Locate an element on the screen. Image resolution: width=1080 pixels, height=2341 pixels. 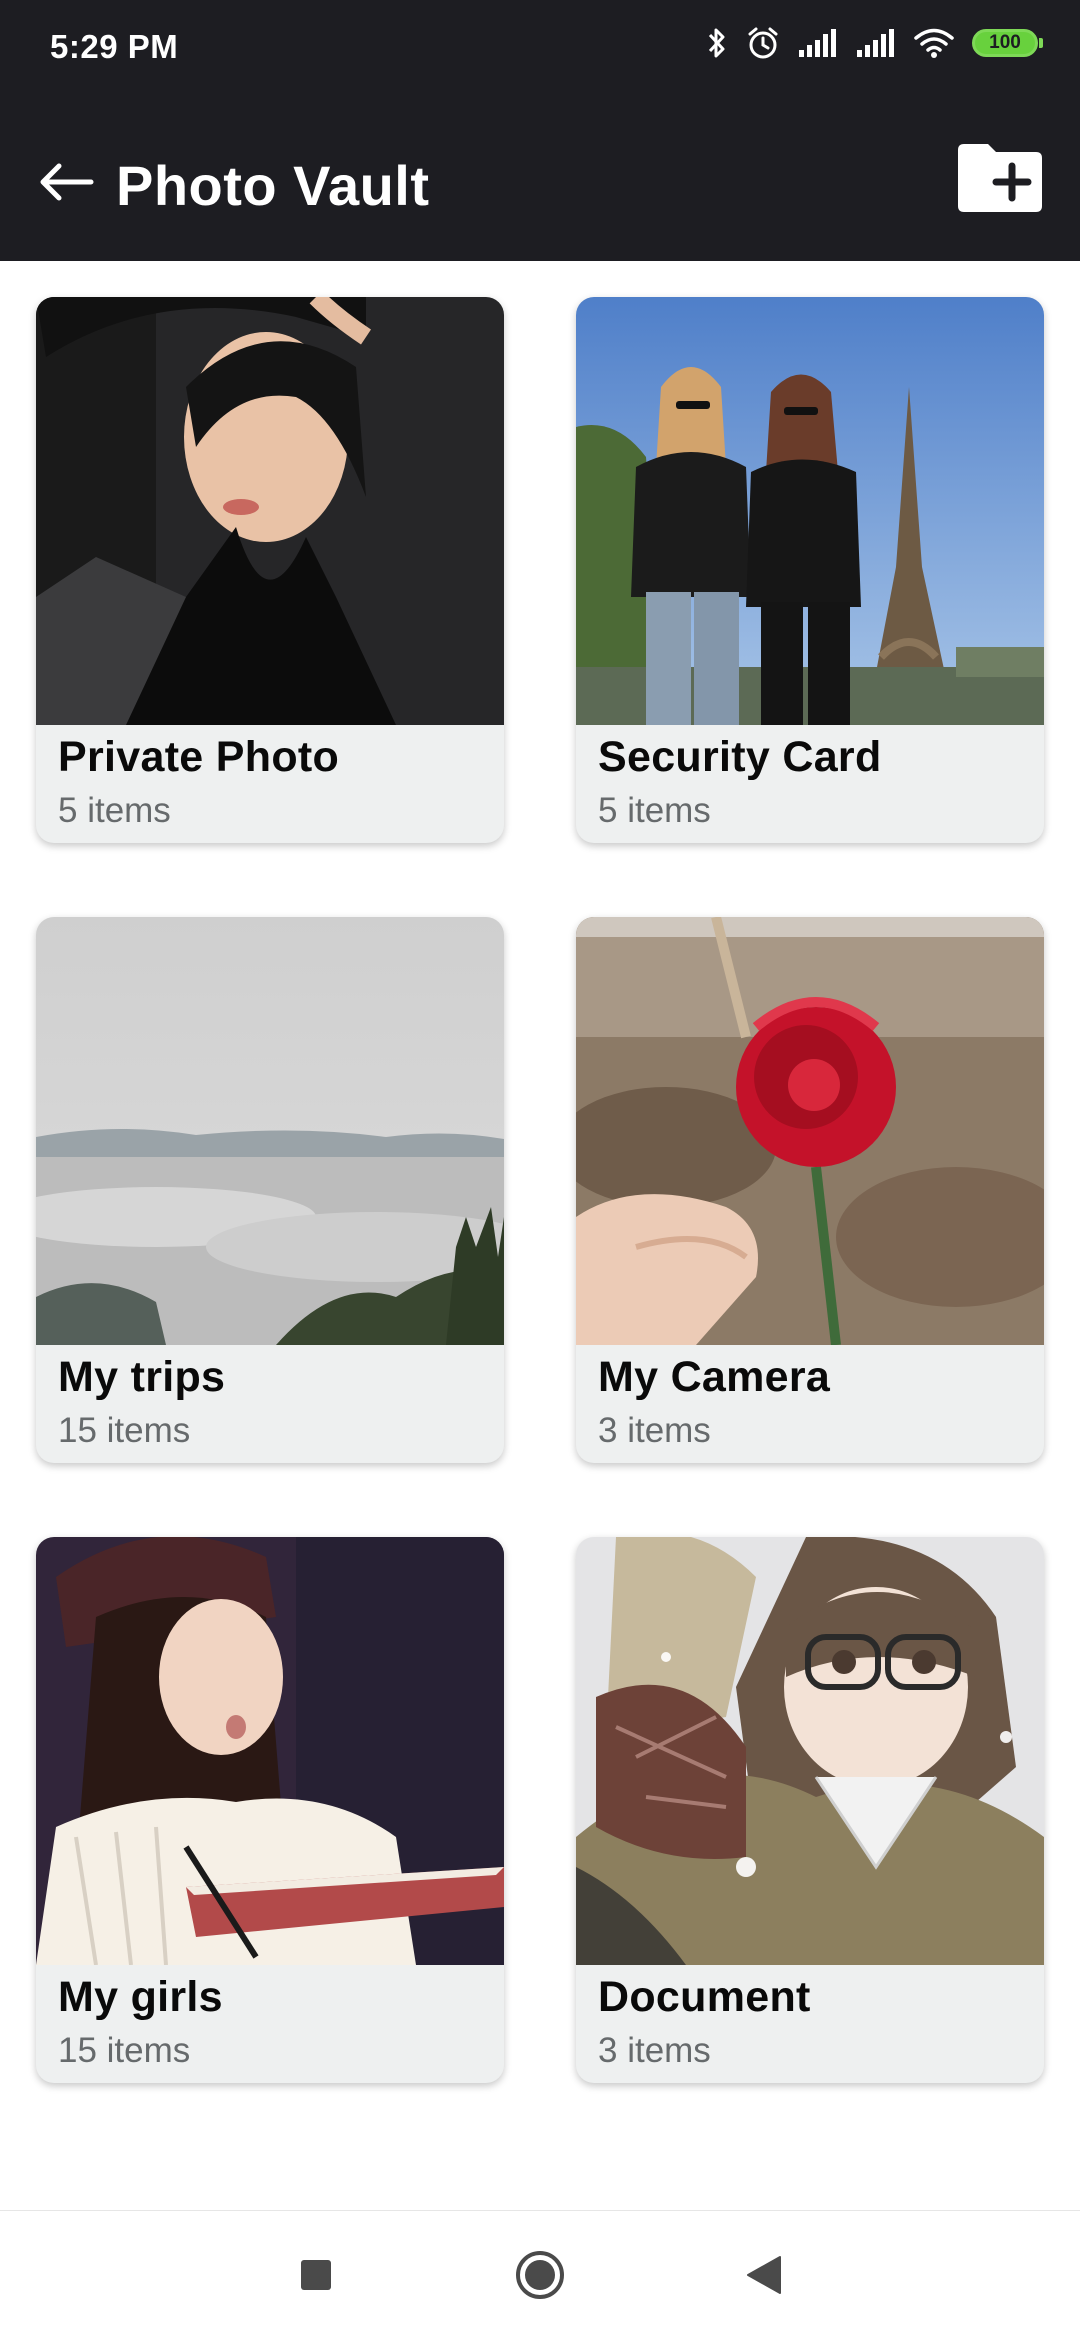
back-triangle-icon is located at coordinates (764, 2277).